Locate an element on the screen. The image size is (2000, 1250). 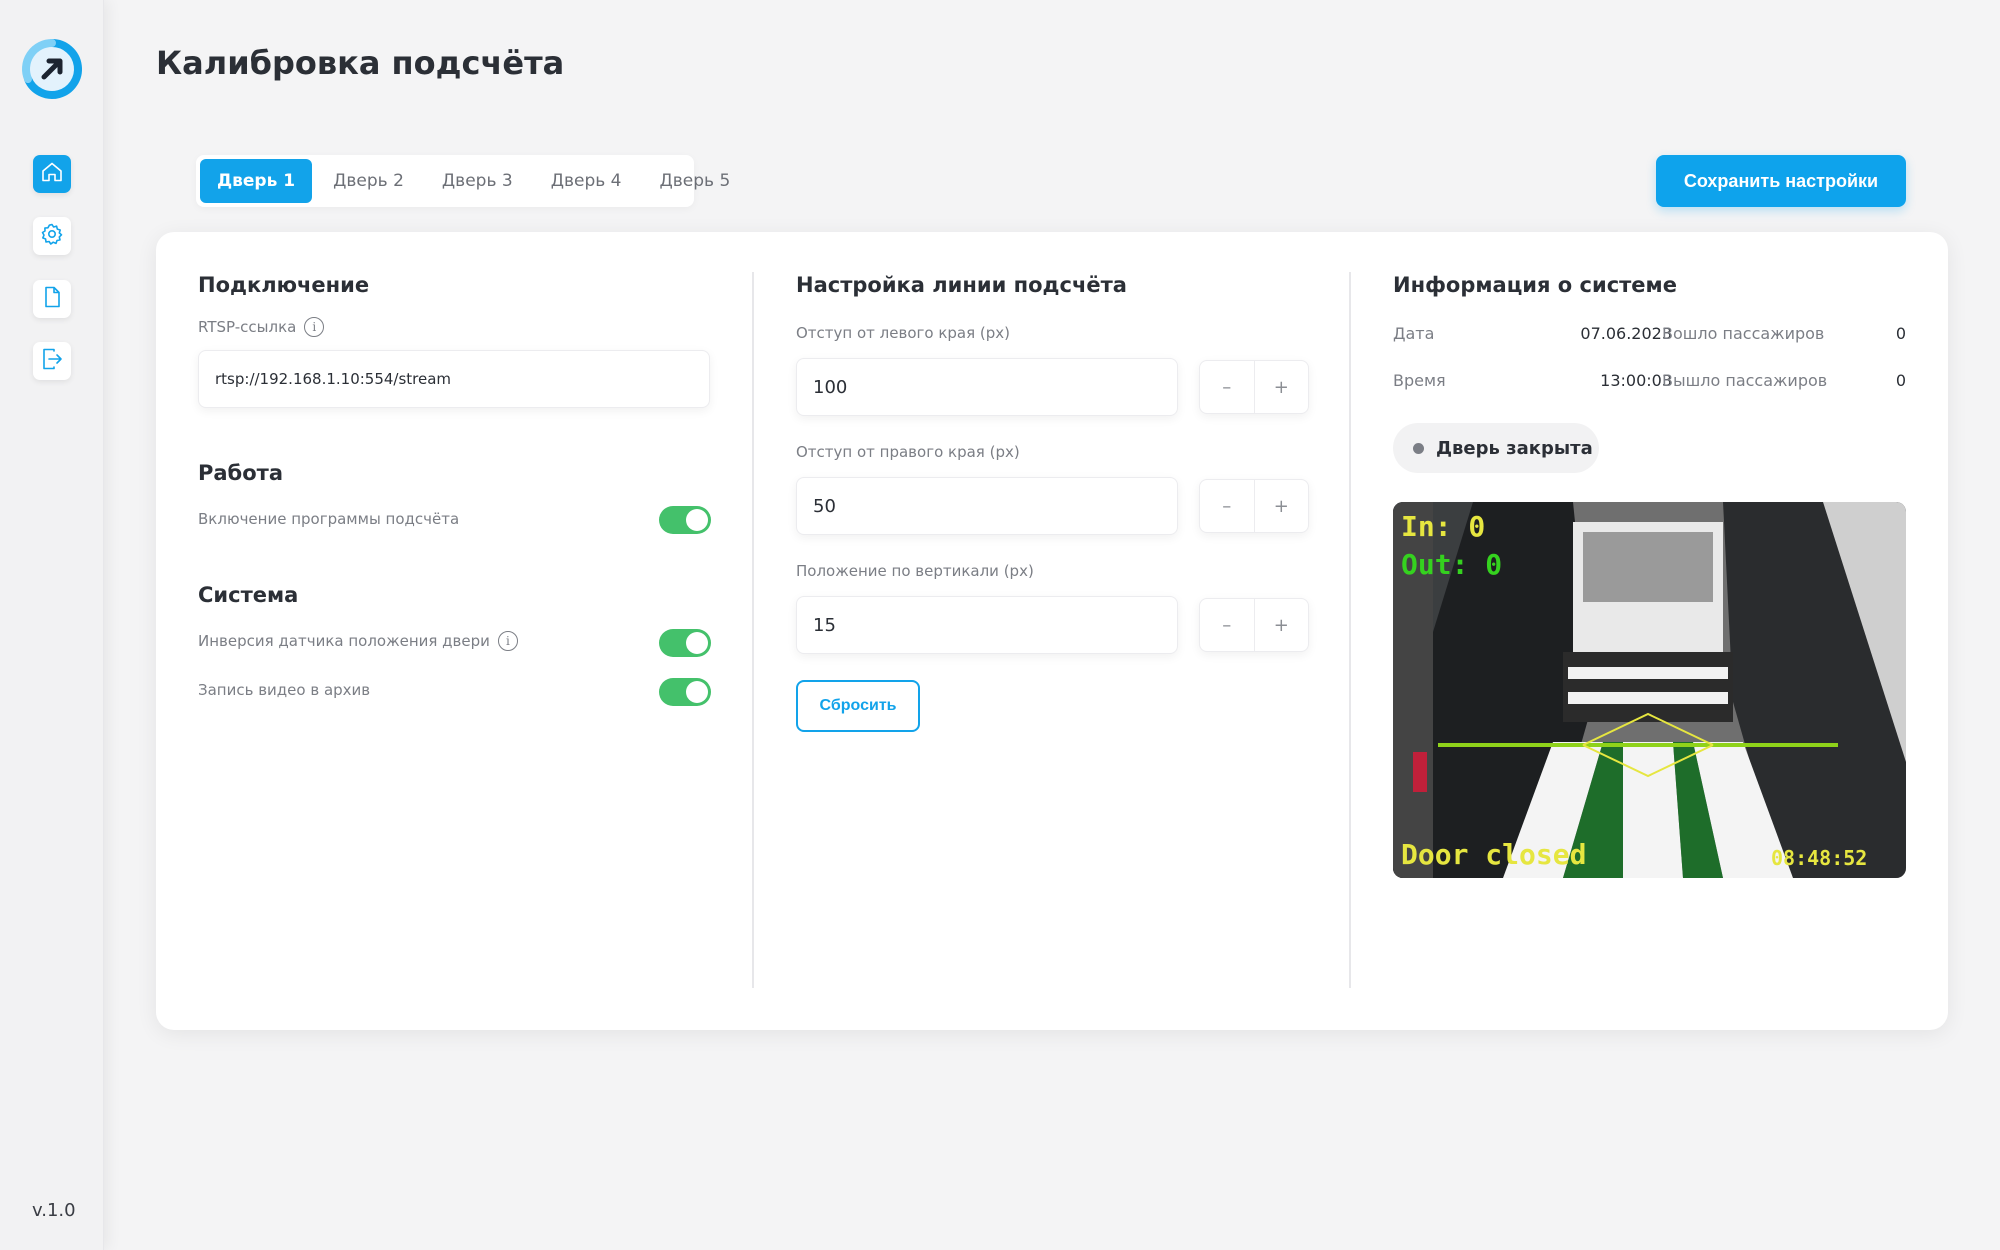
door-tabs: Дверь 1 Дверь 2 Дверь 3 Дверь 4 Дверь 5 is located at coordinates (463, 181).